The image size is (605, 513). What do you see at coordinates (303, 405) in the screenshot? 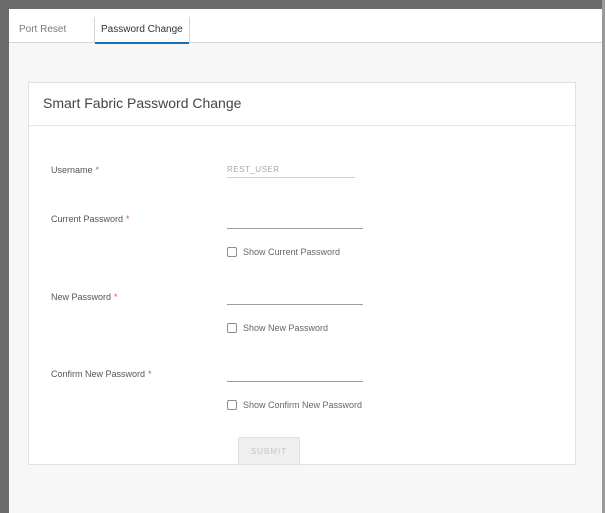
I see `show-confirm-password-label: Show Confirm New Password` at bounding box center [303, 405].